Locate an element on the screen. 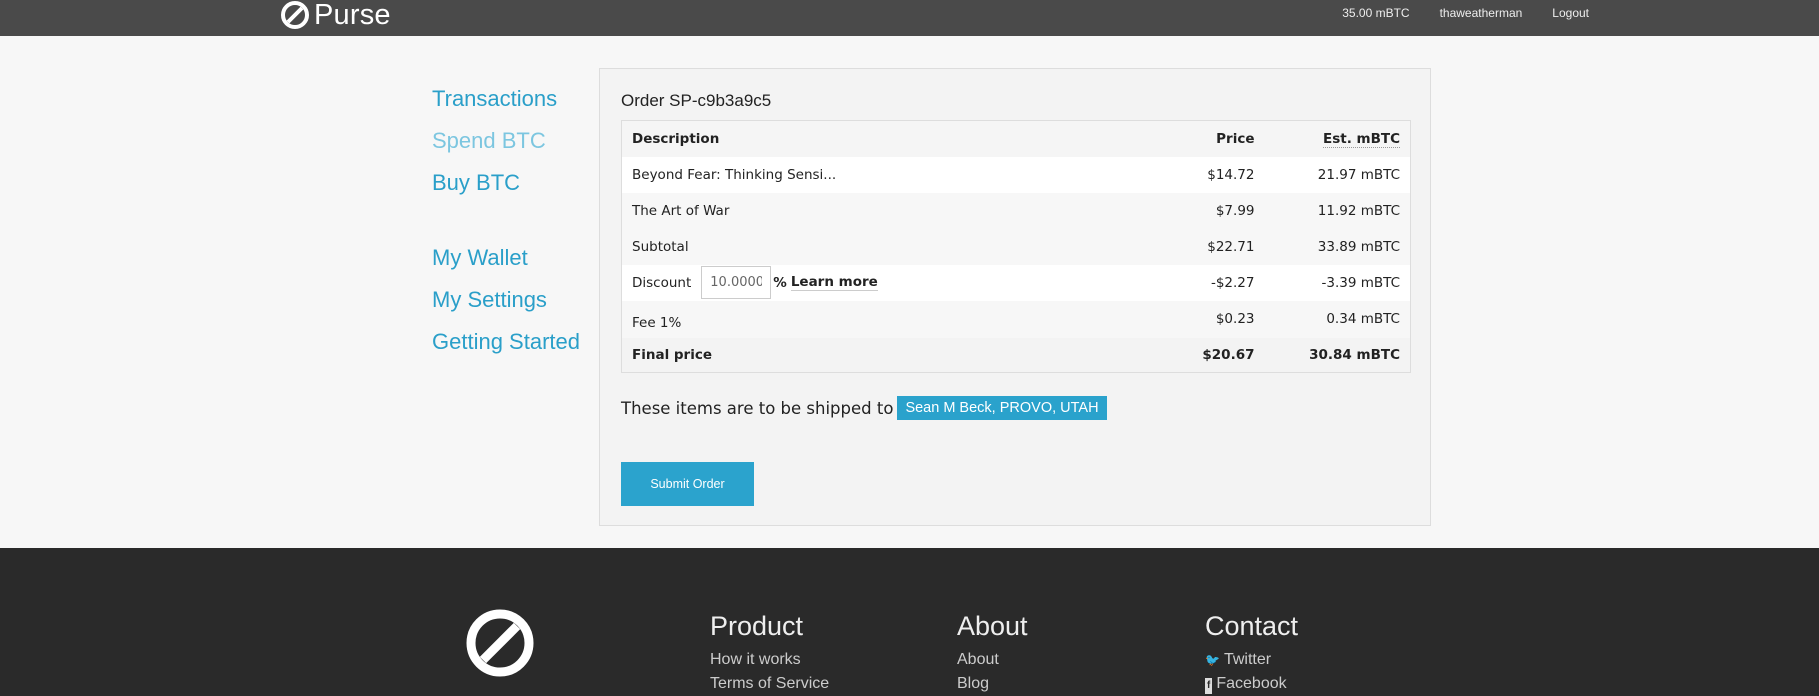 Image resolution: width=1819 pixels, height=696 pixels. footer-contact-column: Contact 🐦 Twitter f Facebook is located at coordinates (1251, 651).